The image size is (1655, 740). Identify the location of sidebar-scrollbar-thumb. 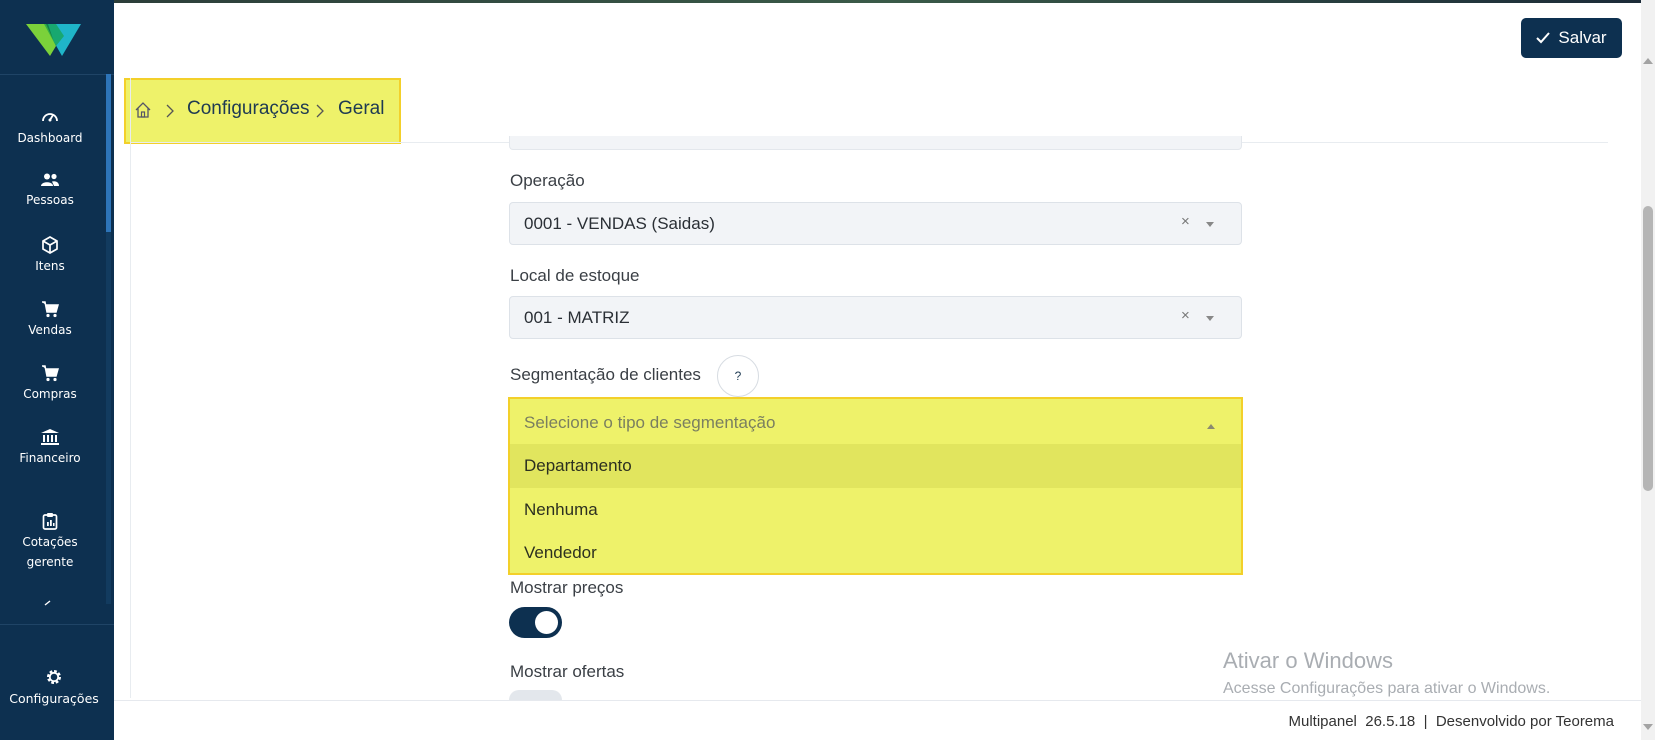
(108, 153).